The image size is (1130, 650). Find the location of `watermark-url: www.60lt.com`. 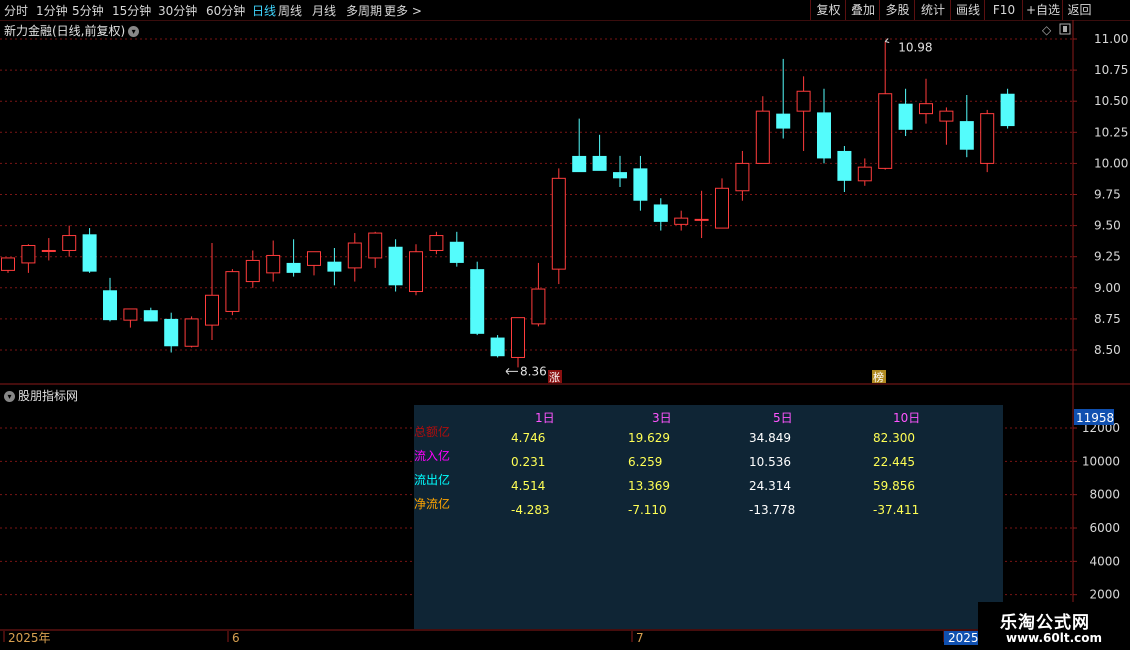

watermark-url: www.60lt.com is located at coordinates (1054, 638).